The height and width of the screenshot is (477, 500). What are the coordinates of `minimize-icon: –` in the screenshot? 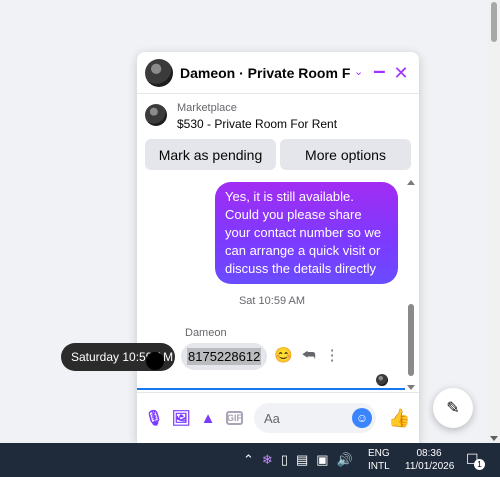 It's located at (379, 70).